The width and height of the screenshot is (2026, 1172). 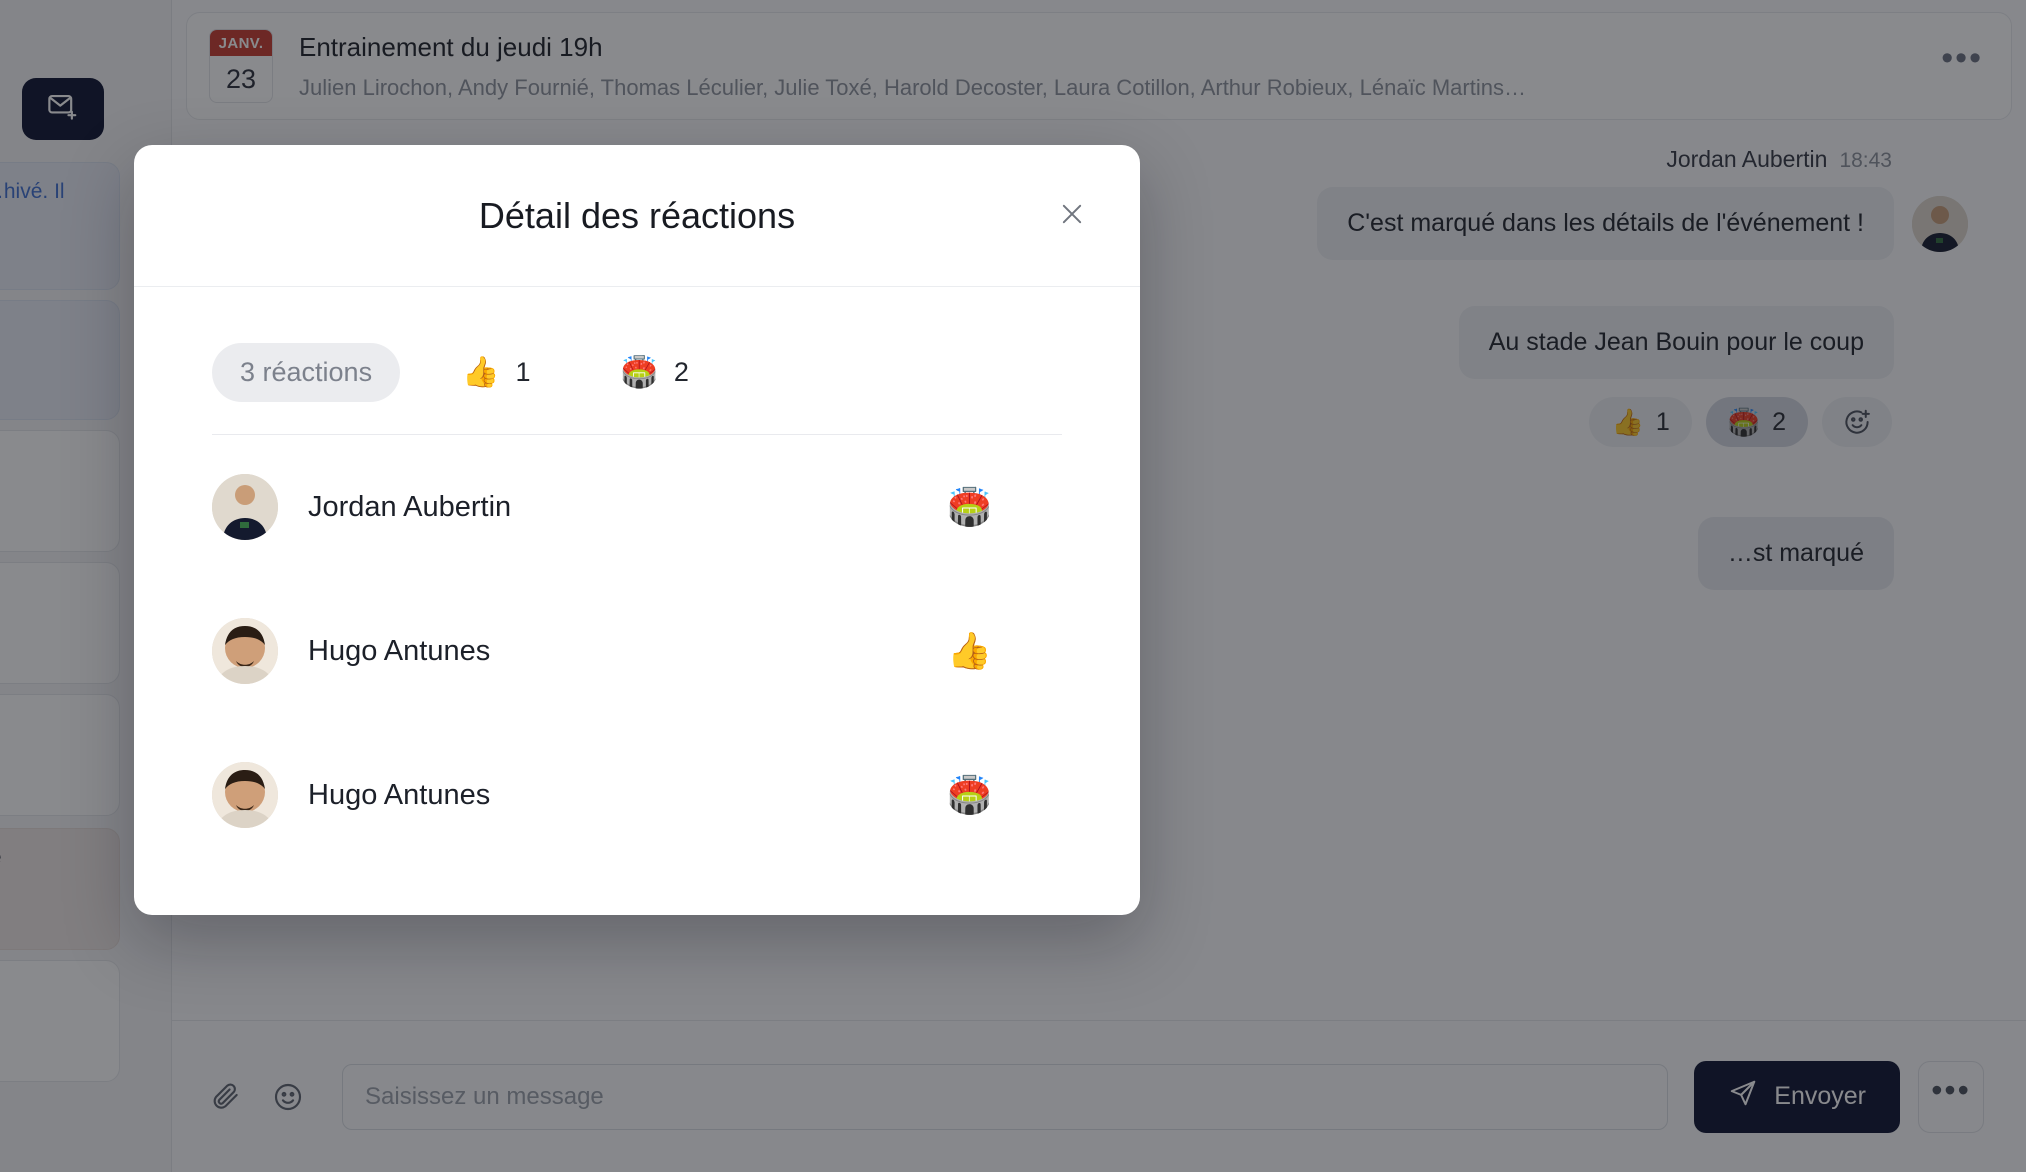 I want to click on tab-reaction-count: 1, so click(x=523, y=372).